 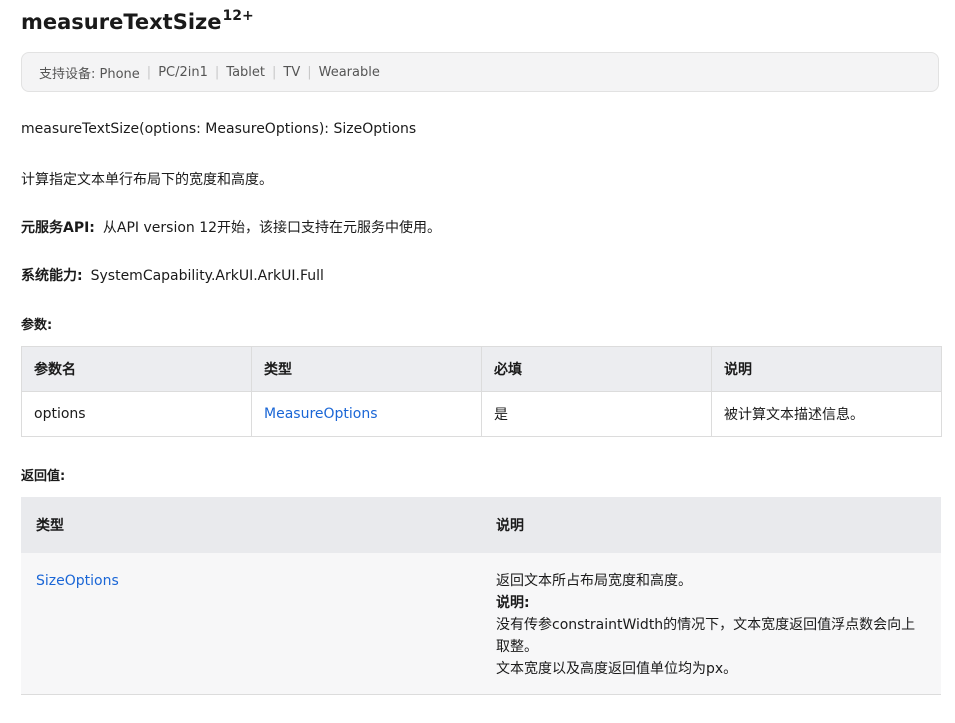 I want to click on measure-options-link: MeasureOptions, so click(x=321, y=414).